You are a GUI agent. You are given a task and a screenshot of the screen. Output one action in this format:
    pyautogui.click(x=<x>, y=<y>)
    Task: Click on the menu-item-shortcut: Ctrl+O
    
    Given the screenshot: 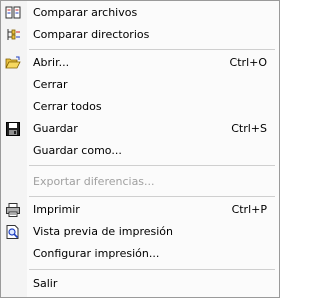 What is the action you would take?
    pyautogui.click(x=248, y=62)
    